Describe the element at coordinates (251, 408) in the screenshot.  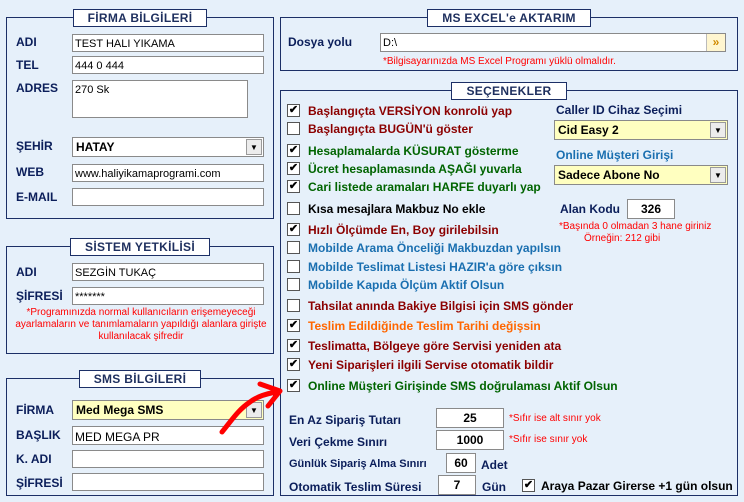
I see `red-arrow-annotation` at that location.